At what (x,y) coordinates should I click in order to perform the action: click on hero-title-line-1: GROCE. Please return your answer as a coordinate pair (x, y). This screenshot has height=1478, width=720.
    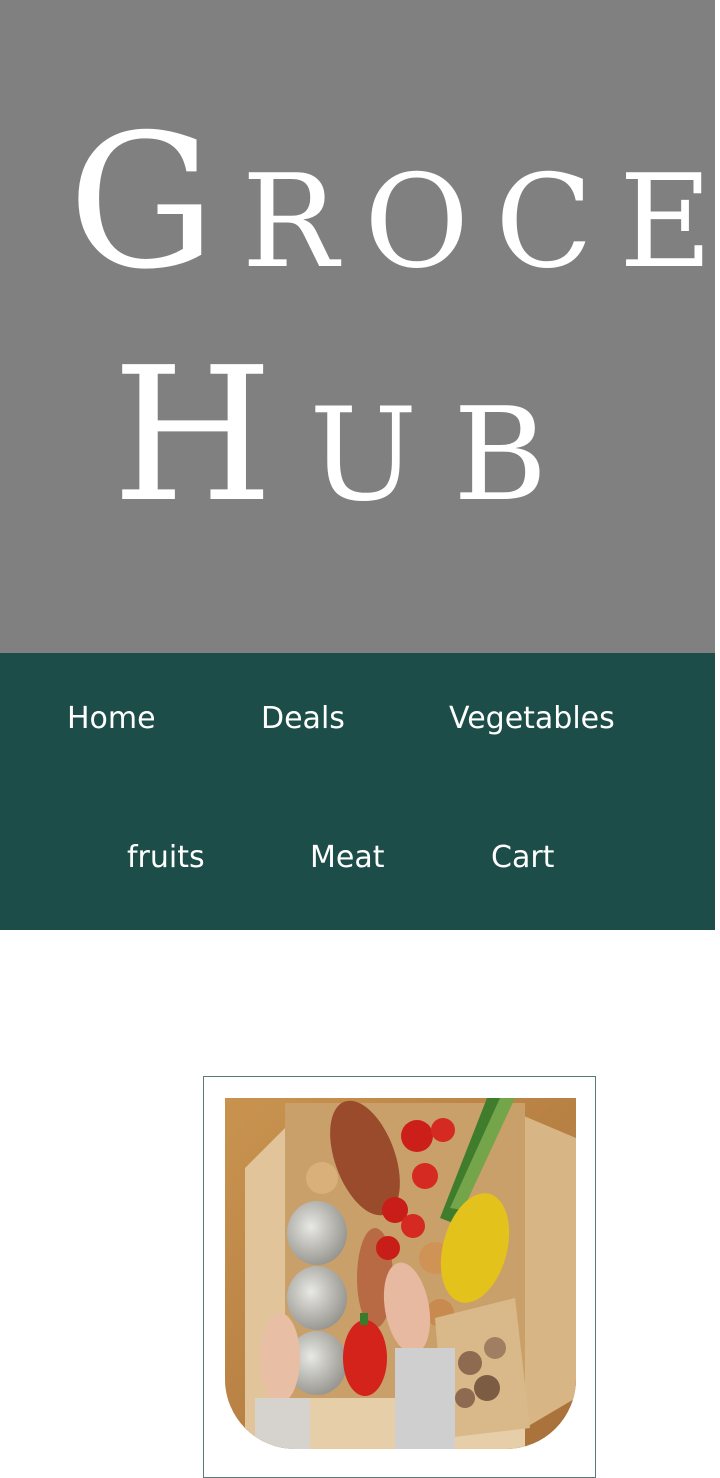
    Looking at the image, I should click on (391, 202).